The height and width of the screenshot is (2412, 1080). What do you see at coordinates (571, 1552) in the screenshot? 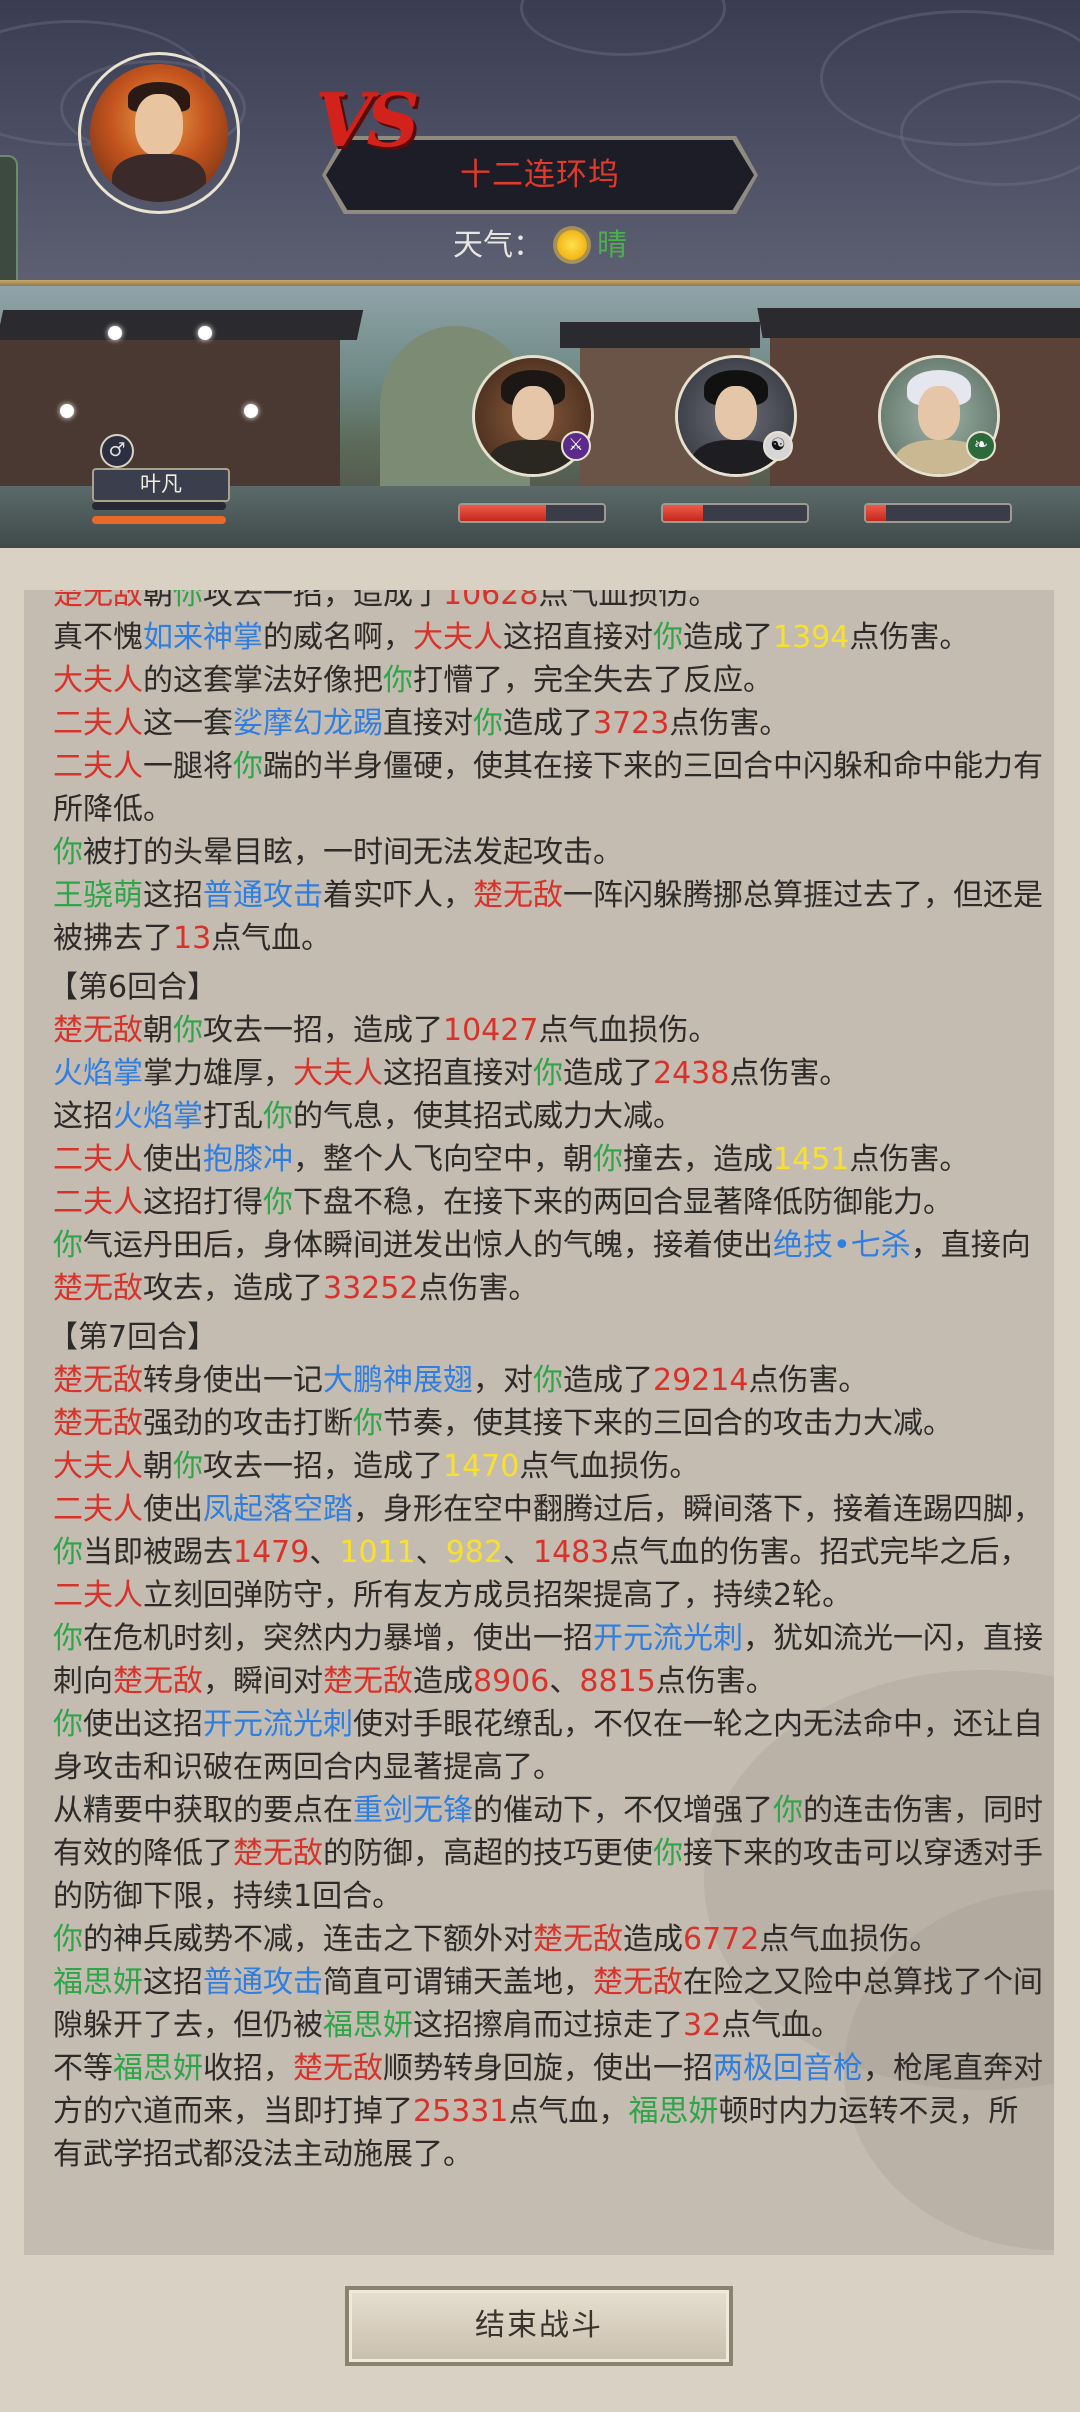
I see `log-text-segment: 1483` at bounding box center [571, 1552].